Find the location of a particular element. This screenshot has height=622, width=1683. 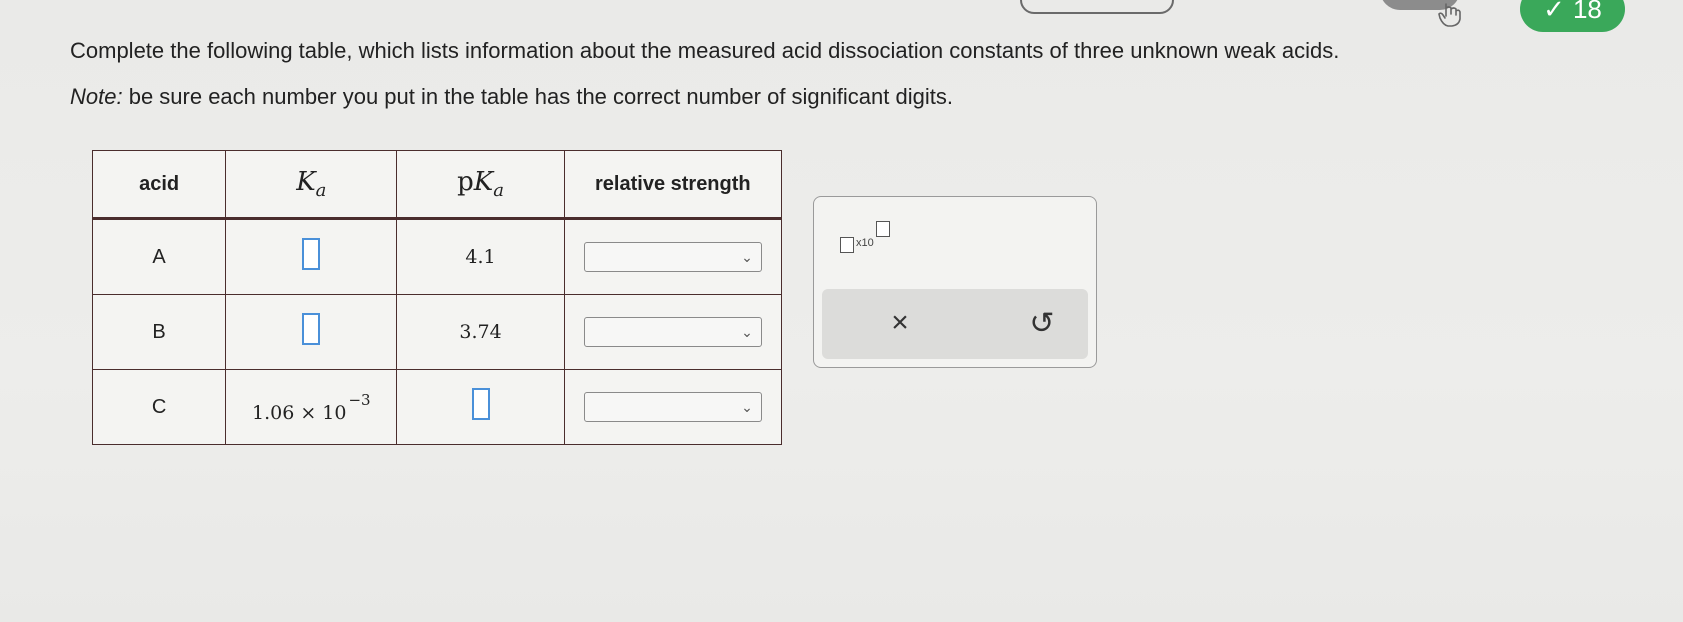

exponent-box-icon is located at coordinates (883, 229).